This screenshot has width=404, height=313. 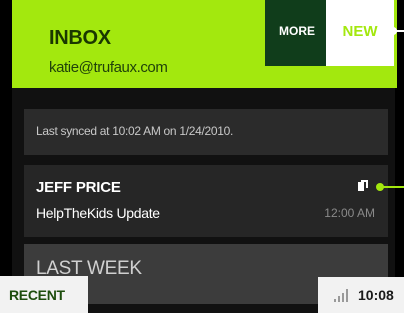 I want to click on selection-pointer-dot-icon, so click(x=380, y=187).